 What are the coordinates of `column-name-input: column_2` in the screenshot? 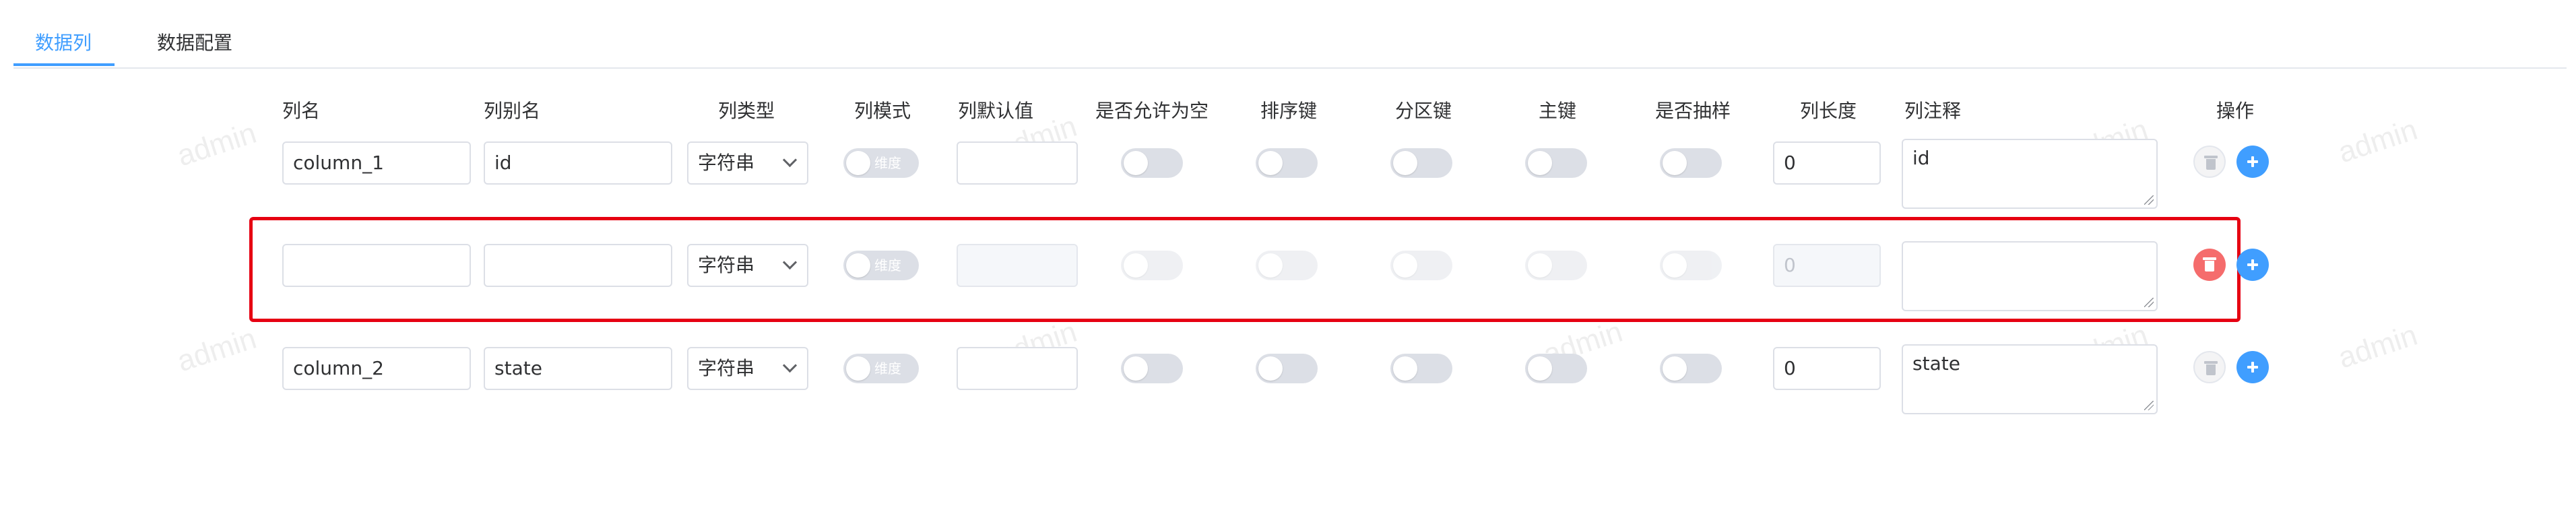 It's located at (377, 368).